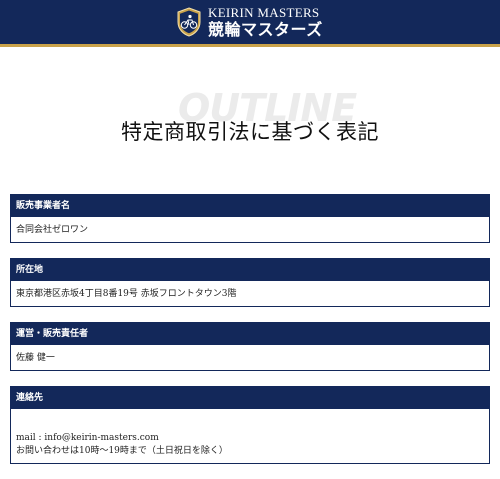 This screenshot has width=500, height=479. I want to click on contact-hours-line: お問い合わせは10時〜19時まで（土日祝日を除く）, so click(122, 451).